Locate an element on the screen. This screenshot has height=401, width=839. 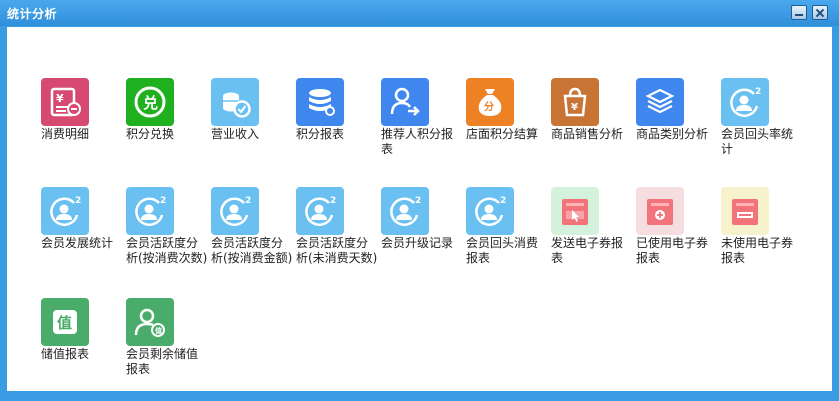
item-label: 发送电子券报表 is located at coordinates (587, 250).